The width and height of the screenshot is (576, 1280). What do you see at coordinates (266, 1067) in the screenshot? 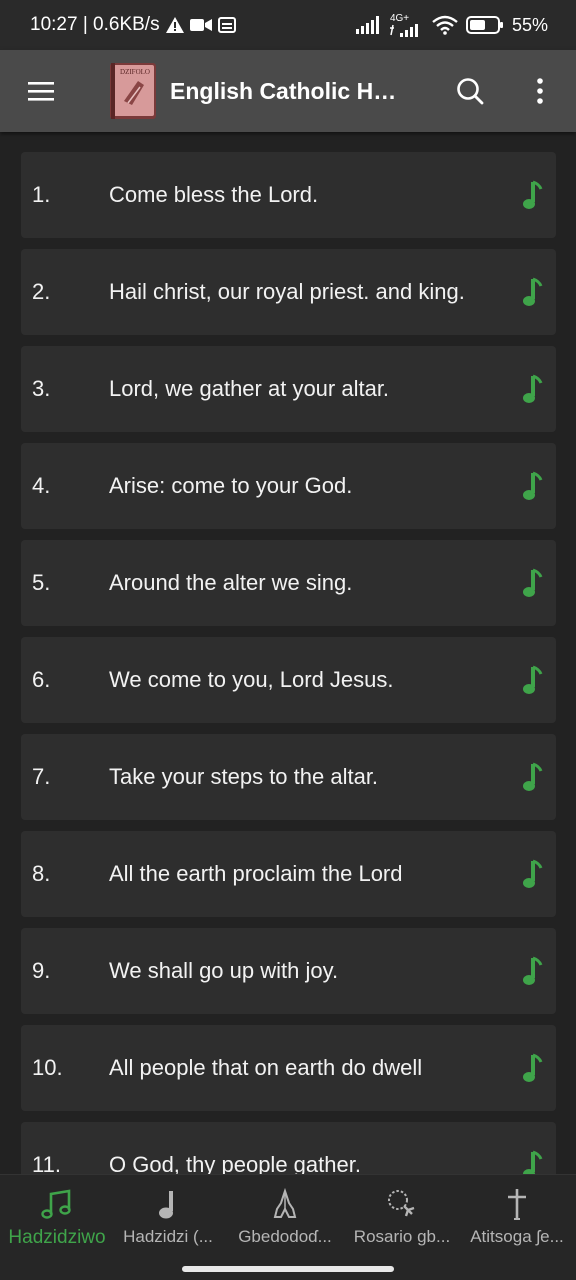
I see `hymn-title: All people that on earth do dwell` at bounding box center [266, 1067].